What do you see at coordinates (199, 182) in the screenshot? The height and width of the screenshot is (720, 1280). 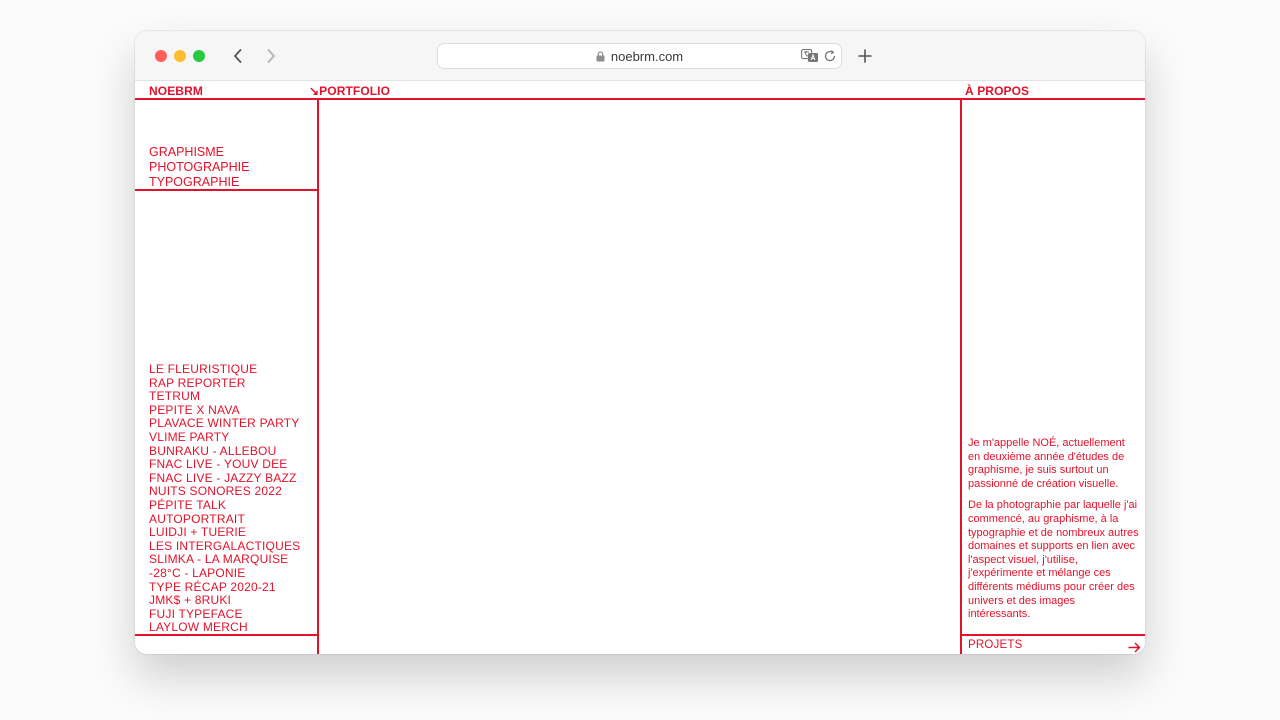 I see `category-typographie: TYPOGRAPHIE` at bounding box center [199, 182].